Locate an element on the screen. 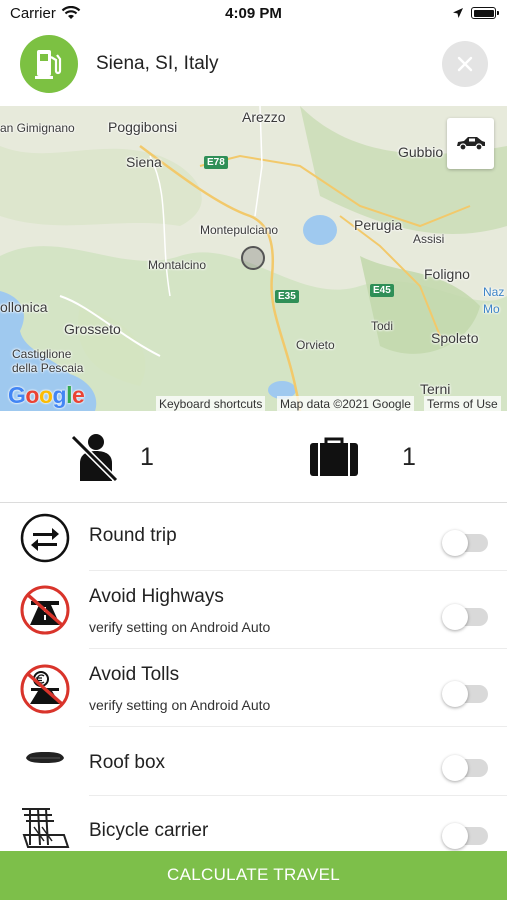 The width and height of the screenshot is (507, 900). map-label-mo: Mo is located at coordinates (491, 309).